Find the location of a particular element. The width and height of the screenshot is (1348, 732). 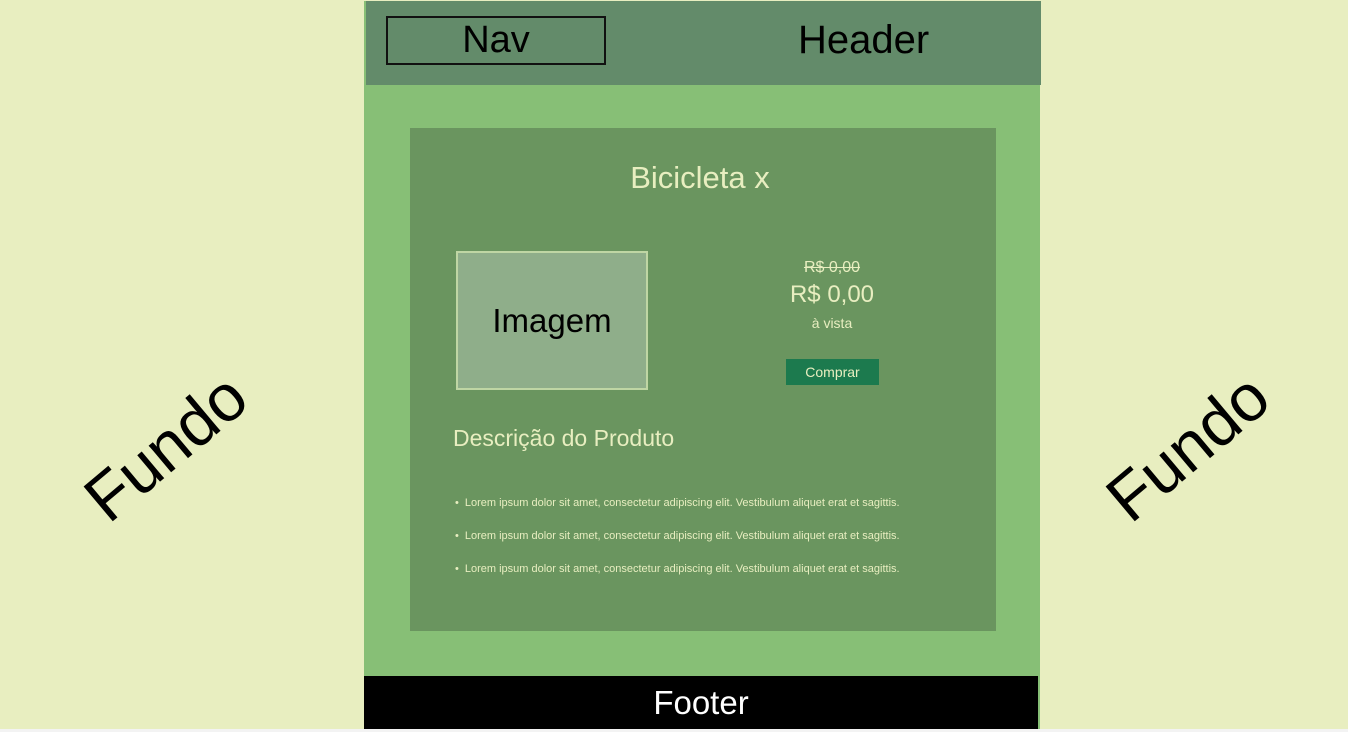

payment-note: à vista is located at coordinates (832, 323).